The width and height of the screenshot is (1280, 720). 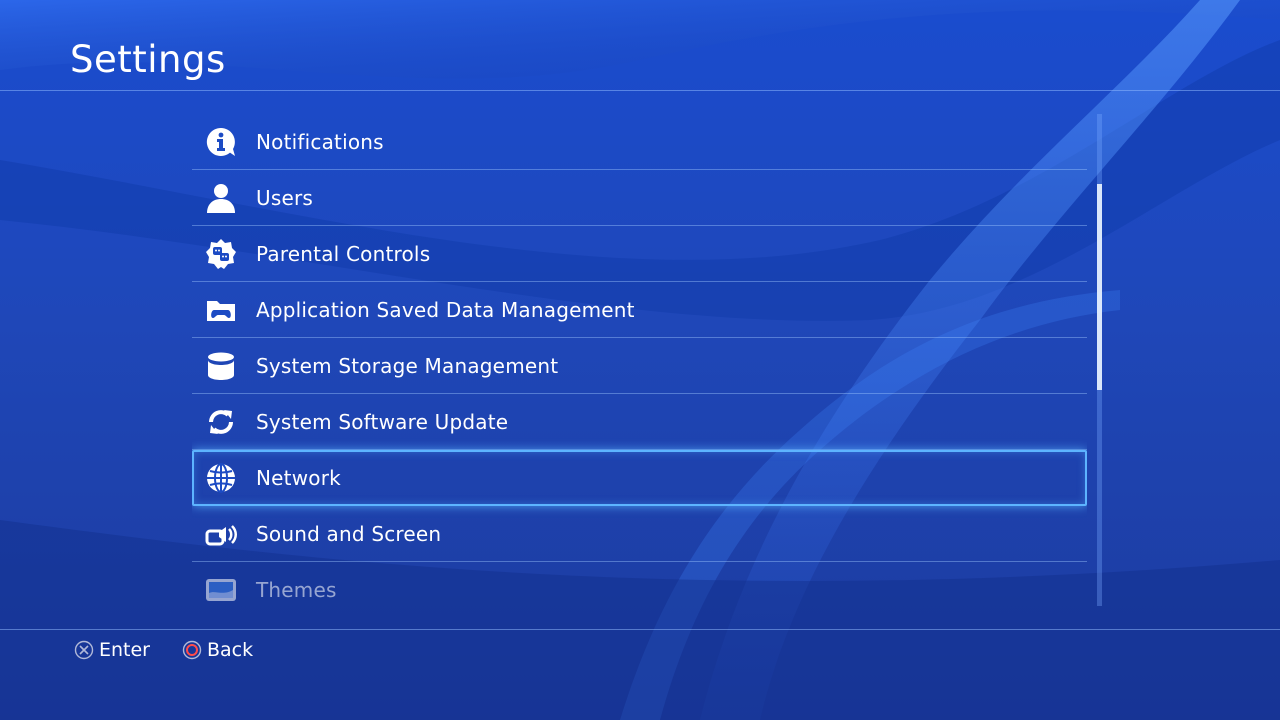 I want to click on menu-item-sound-and-screen: Sound and Screen, so click(x=639, y=534).